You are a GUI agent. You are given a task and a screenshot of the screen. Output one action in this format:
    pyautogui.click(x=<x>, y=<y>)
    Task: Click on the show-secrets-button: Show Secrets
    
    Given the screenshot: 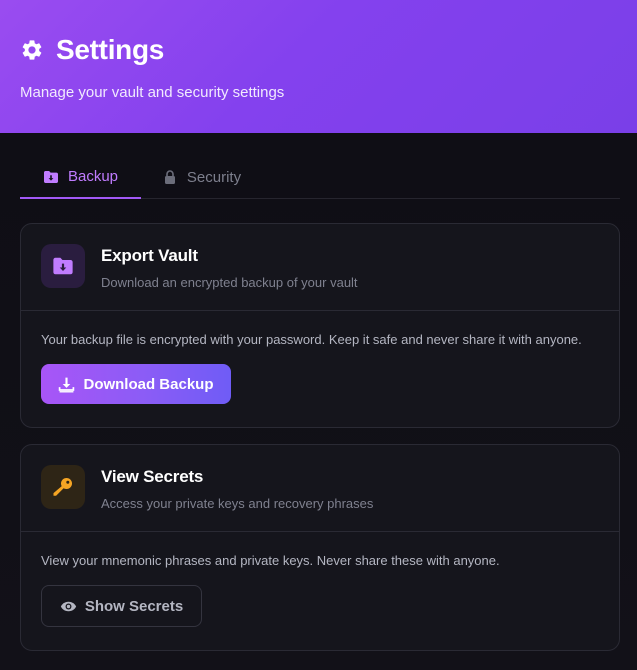 What is the action you would take?
    pyautogui.click(x=121, y=606)
    